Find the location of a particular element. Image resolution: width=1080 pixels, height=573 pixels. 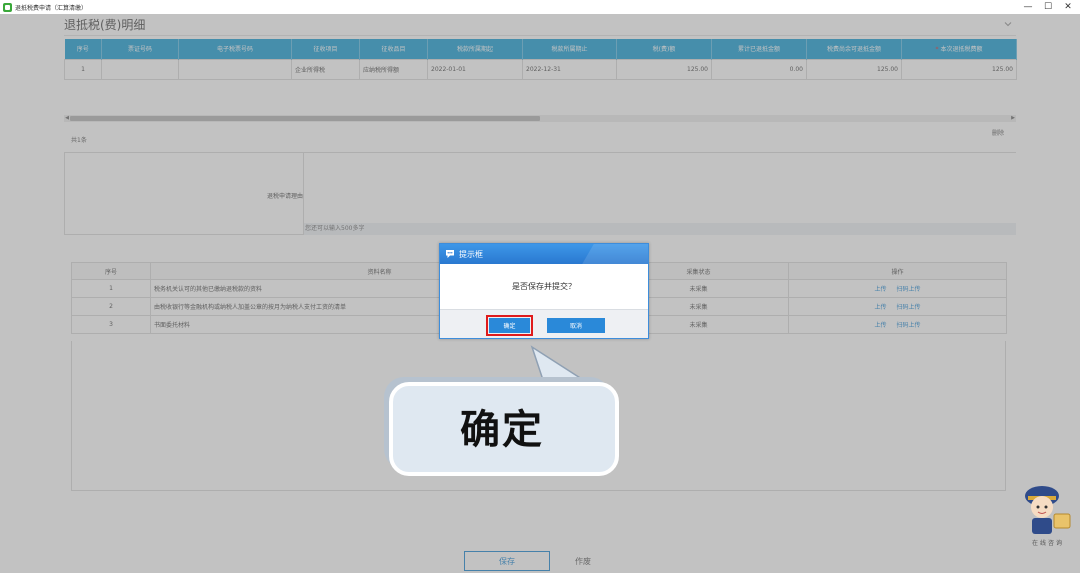

confirm-button: 确定 is located at coordinates (509, 325).